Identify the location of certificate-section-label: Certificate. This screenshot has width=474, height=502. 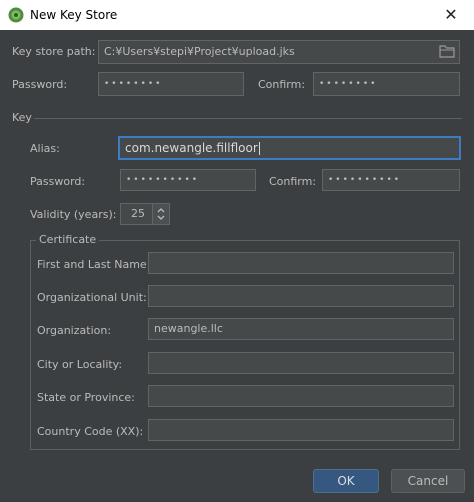
(68, 239).